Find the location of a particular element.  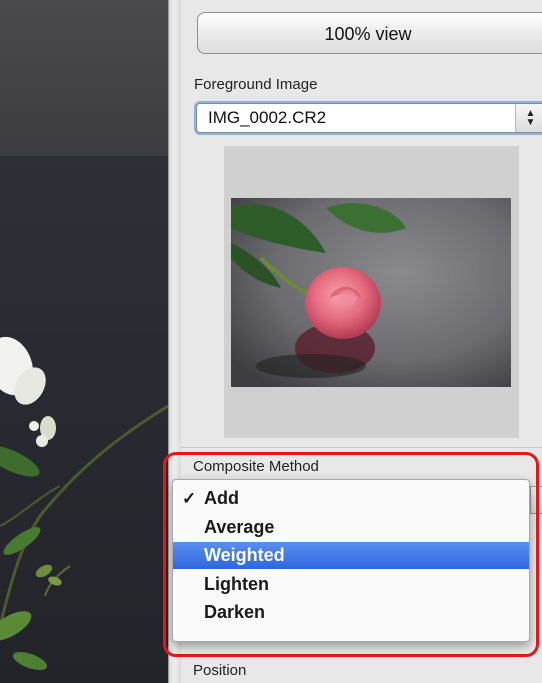

menu-item-label: Average is located at coordinates (239, 527).